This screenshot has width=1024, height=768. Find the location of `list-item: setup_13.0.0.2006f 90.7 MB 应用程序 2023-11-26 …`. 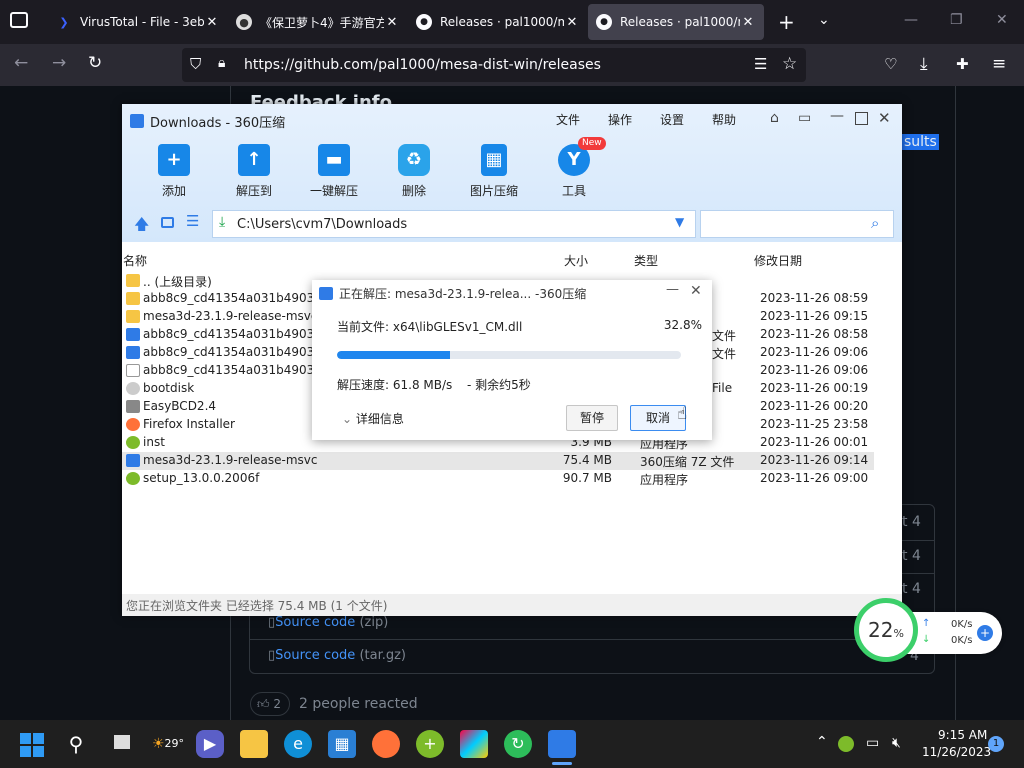

list-item: setup_13.0.0.2006f 90.7 MB 应用程序 2023-11-26 … is located at coordinates (498, 479).